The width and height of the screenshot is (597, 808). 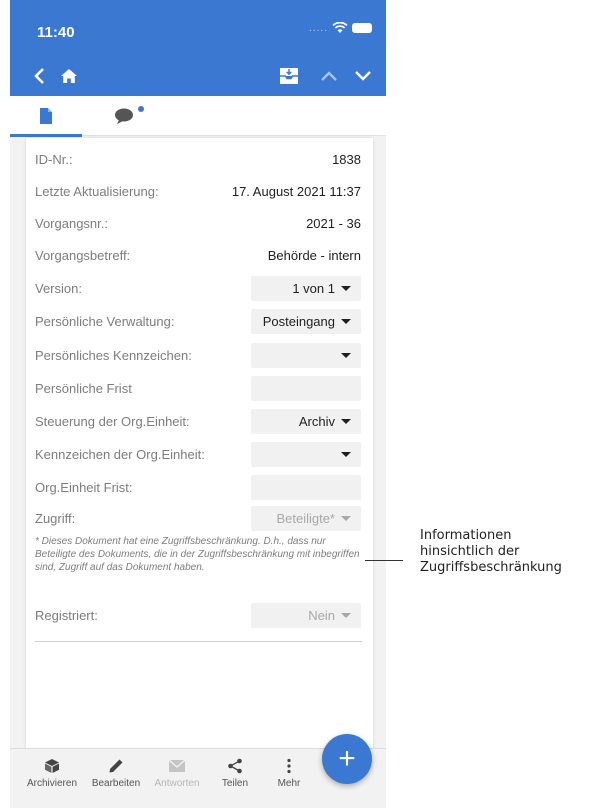 I want to click on inbox-button, so click(x=289, y=76).